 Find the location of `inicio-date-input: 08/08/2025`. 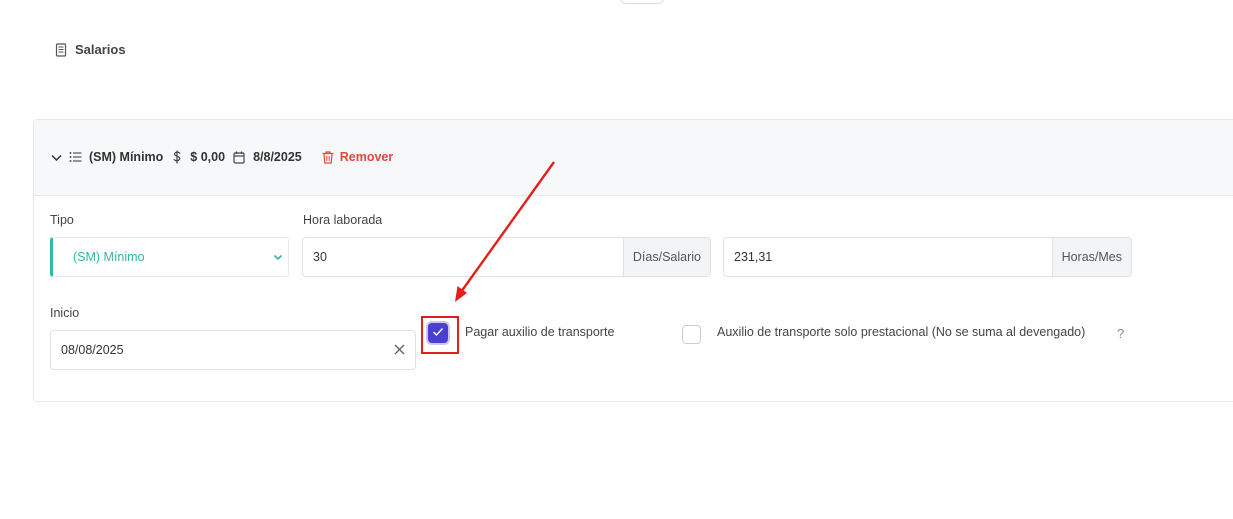

inicio-date-input: 08/08/2025 is located at coordinates (233, 350).